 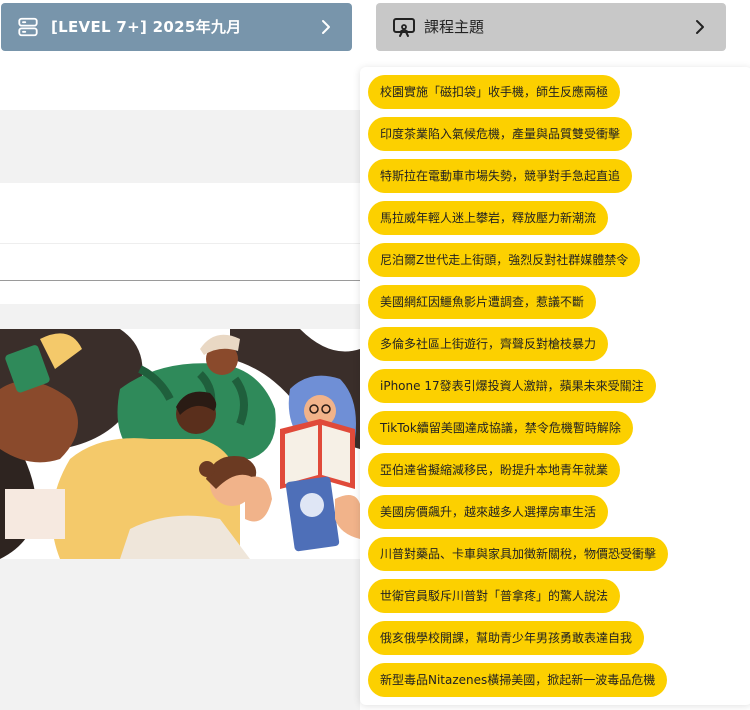 I want to click on topic-row: 俄亥俄學校開課，幫助青少年男孩勇敢表達自我, so click(x=518, y=642).